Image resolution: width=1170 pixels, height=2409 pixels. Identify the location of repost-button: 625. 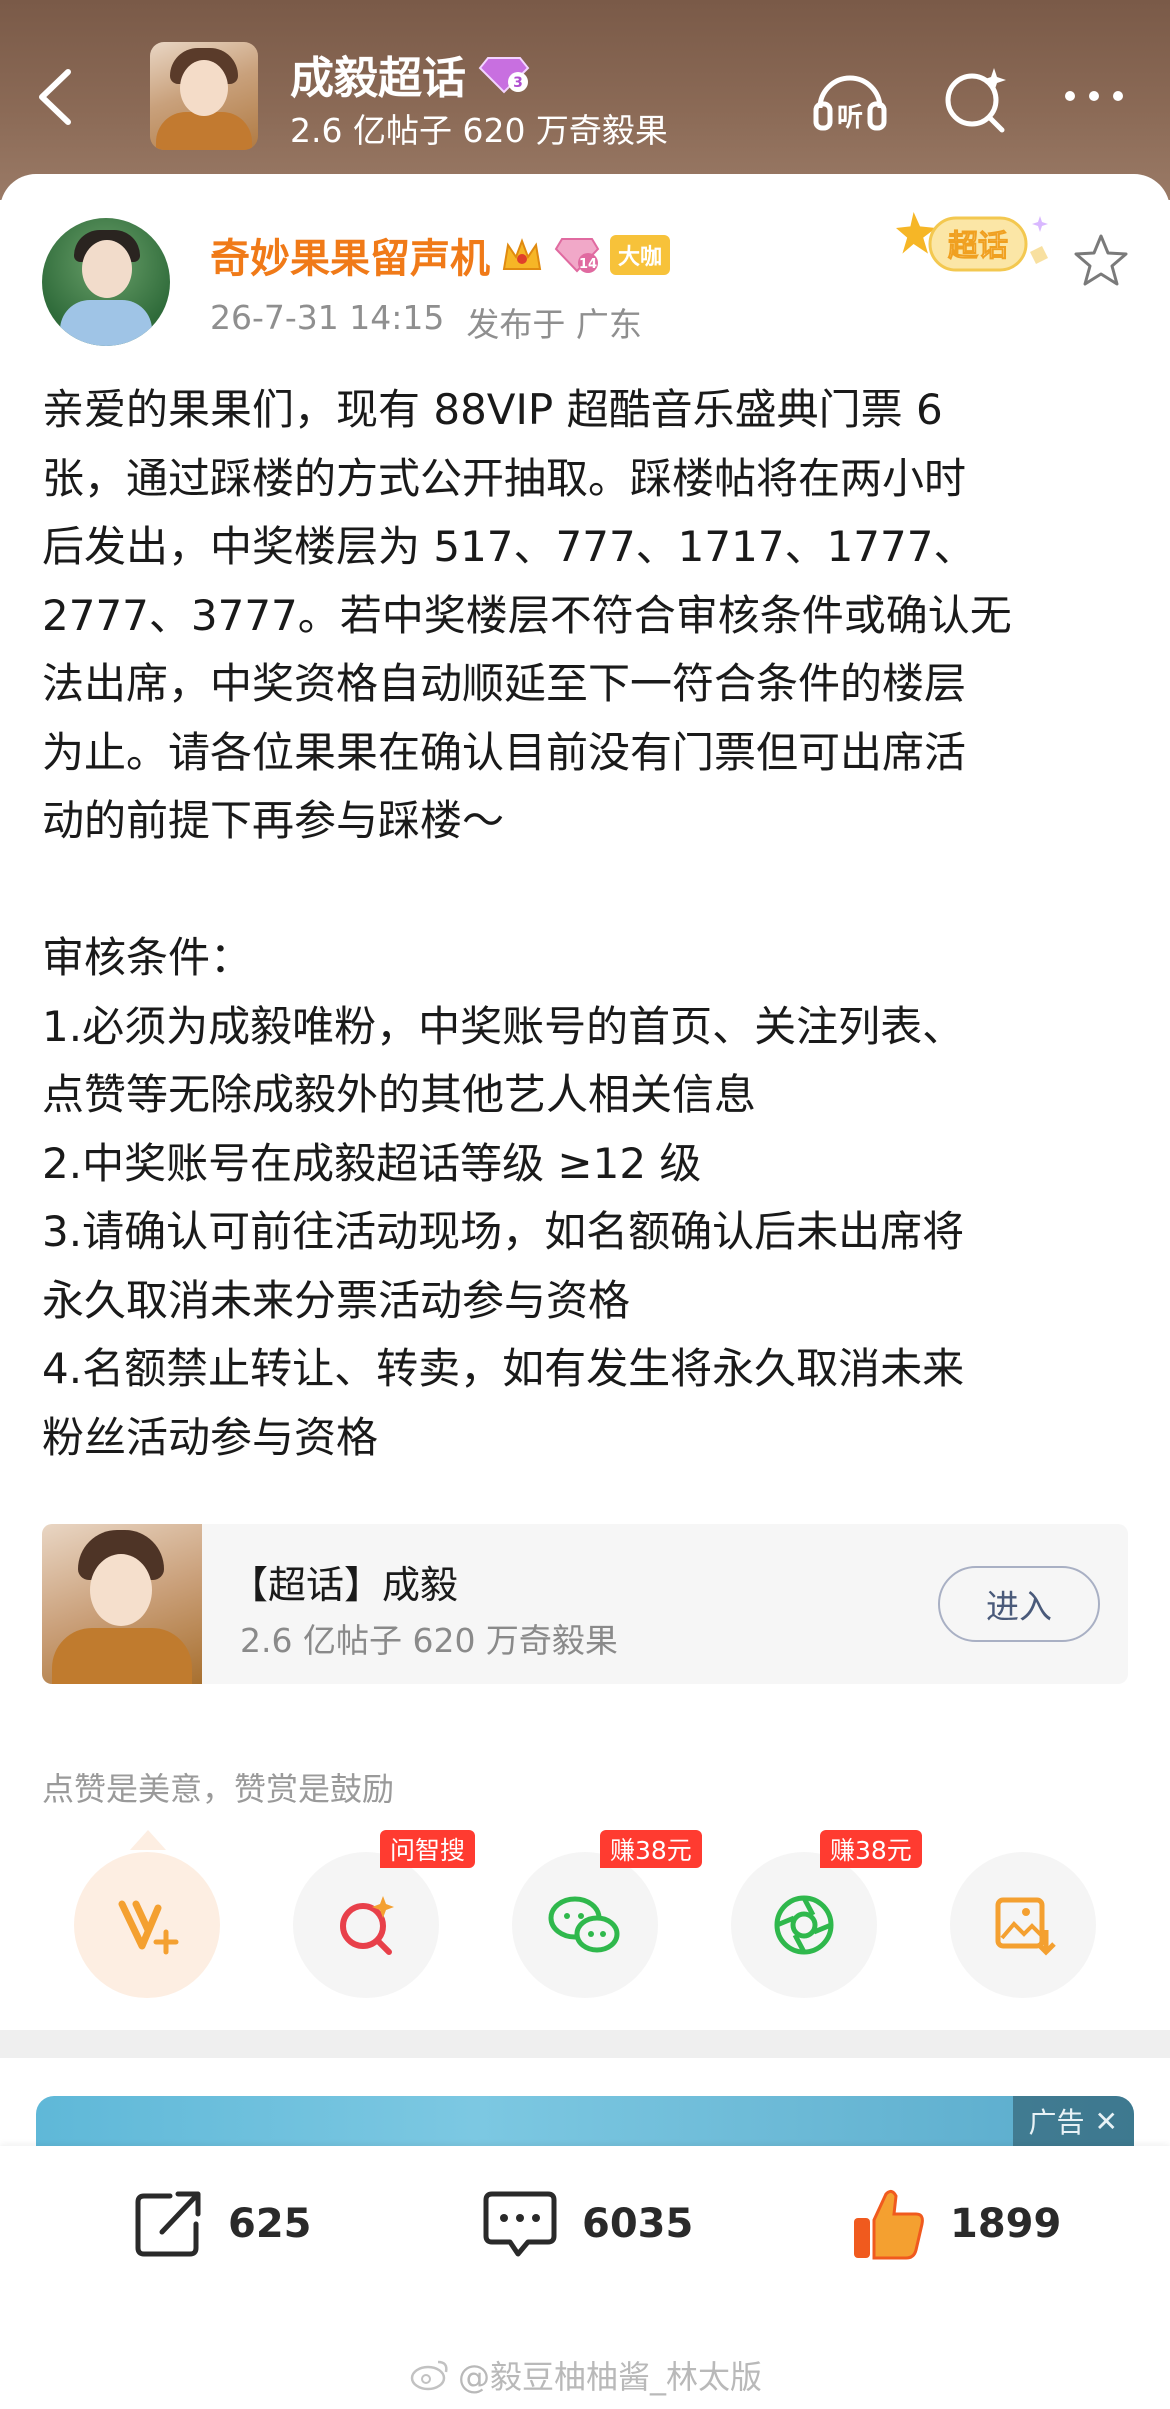
(221, 2224).